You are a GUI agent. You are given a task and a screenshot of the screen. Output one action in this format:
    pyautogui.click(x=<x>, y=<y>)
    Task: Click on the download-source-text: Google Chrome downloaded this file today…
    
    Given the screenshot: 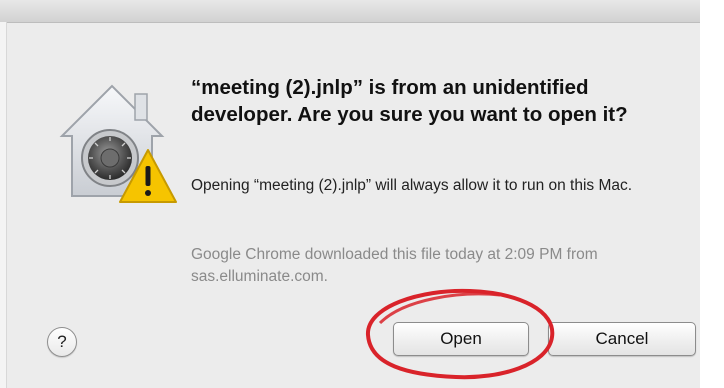 What is the action you would take?
    pyautogui.click(x=394, y=265)
    